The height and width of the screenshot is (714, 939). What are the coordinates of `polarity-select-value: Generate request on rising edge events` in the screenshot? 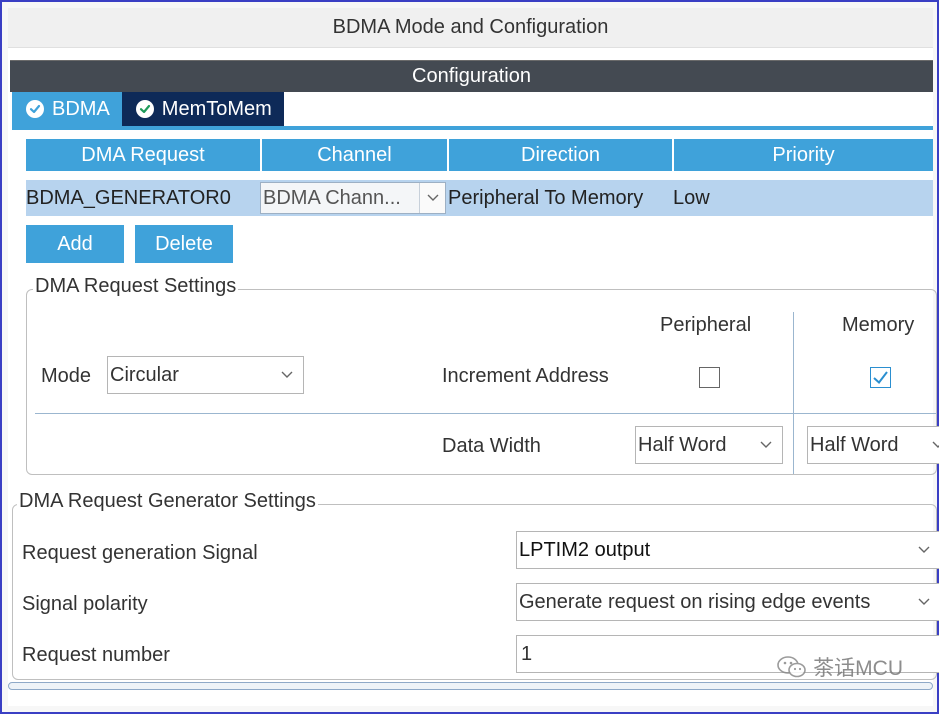 It's located at (695, 601).